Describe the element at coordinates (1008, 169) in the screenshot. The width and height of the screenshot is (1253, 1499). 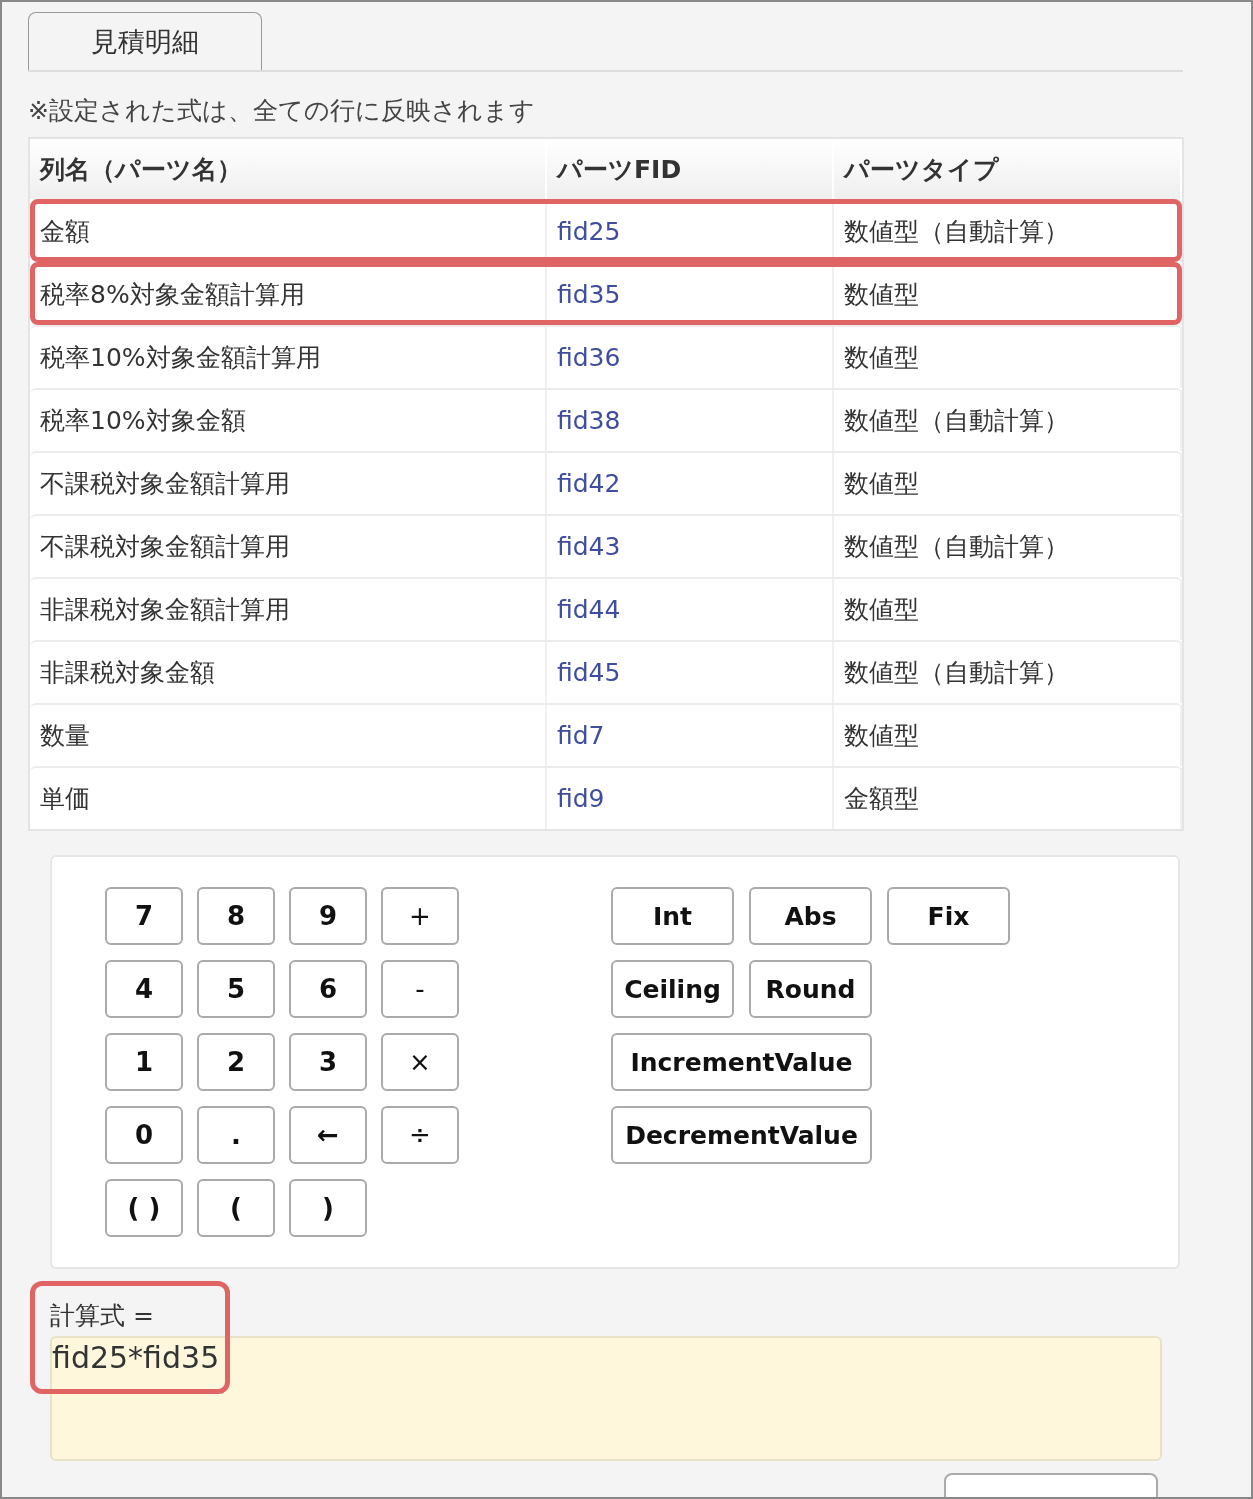
I see `column-header: パーツタイプ` at that location.